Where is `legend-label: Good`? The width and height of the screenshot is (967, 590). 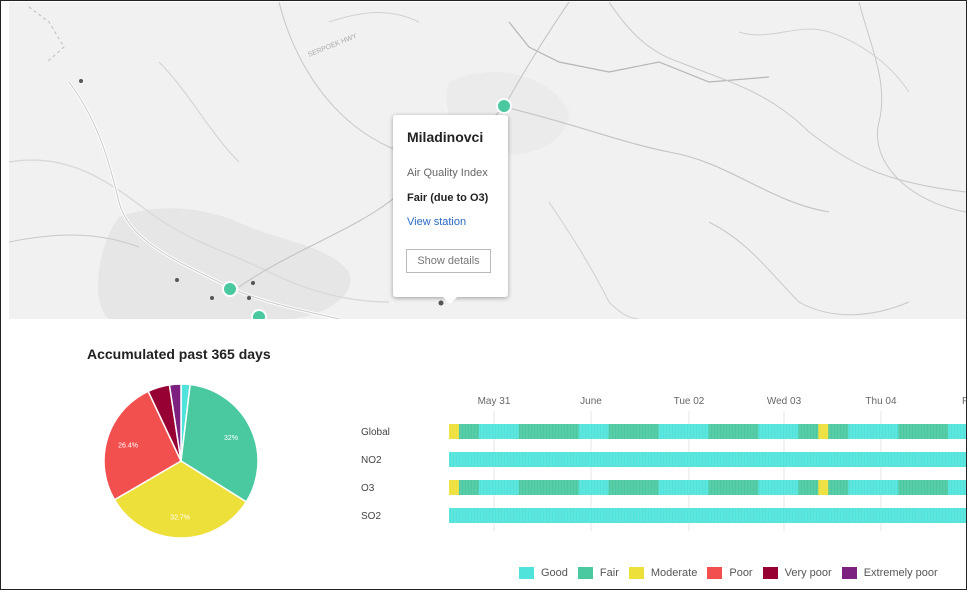 legend-label: Good is located at coordinates (554, 573).